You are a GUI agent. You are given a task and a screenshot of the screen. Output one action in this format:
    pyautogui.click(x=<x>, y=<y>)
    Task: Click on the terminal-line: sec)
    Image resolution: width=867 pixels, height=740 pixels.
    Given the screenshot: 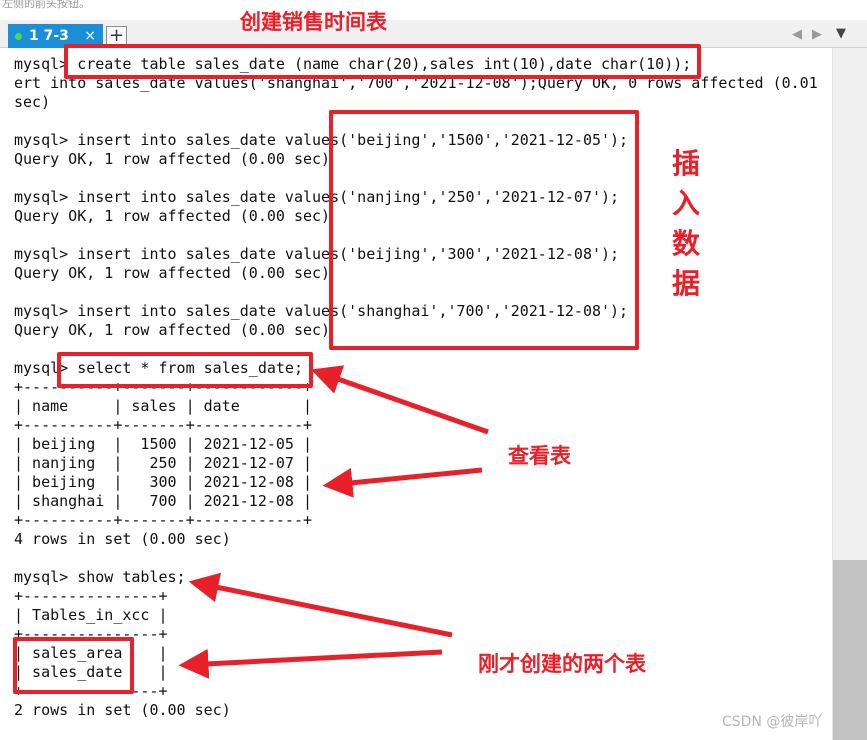 What is the action you would take?
    pyautogui.click(x=32, y=102)
    